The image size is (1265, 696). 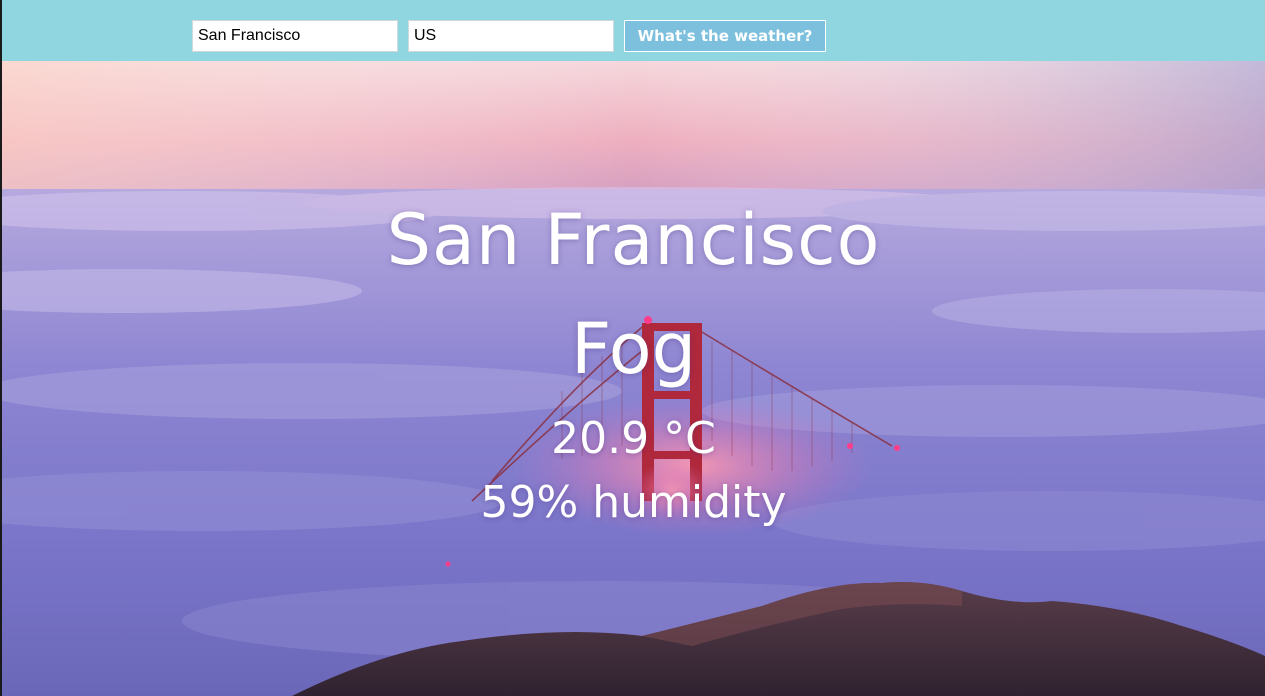 I want to click on city-name: San Francisco, so click(x=633, y=240).